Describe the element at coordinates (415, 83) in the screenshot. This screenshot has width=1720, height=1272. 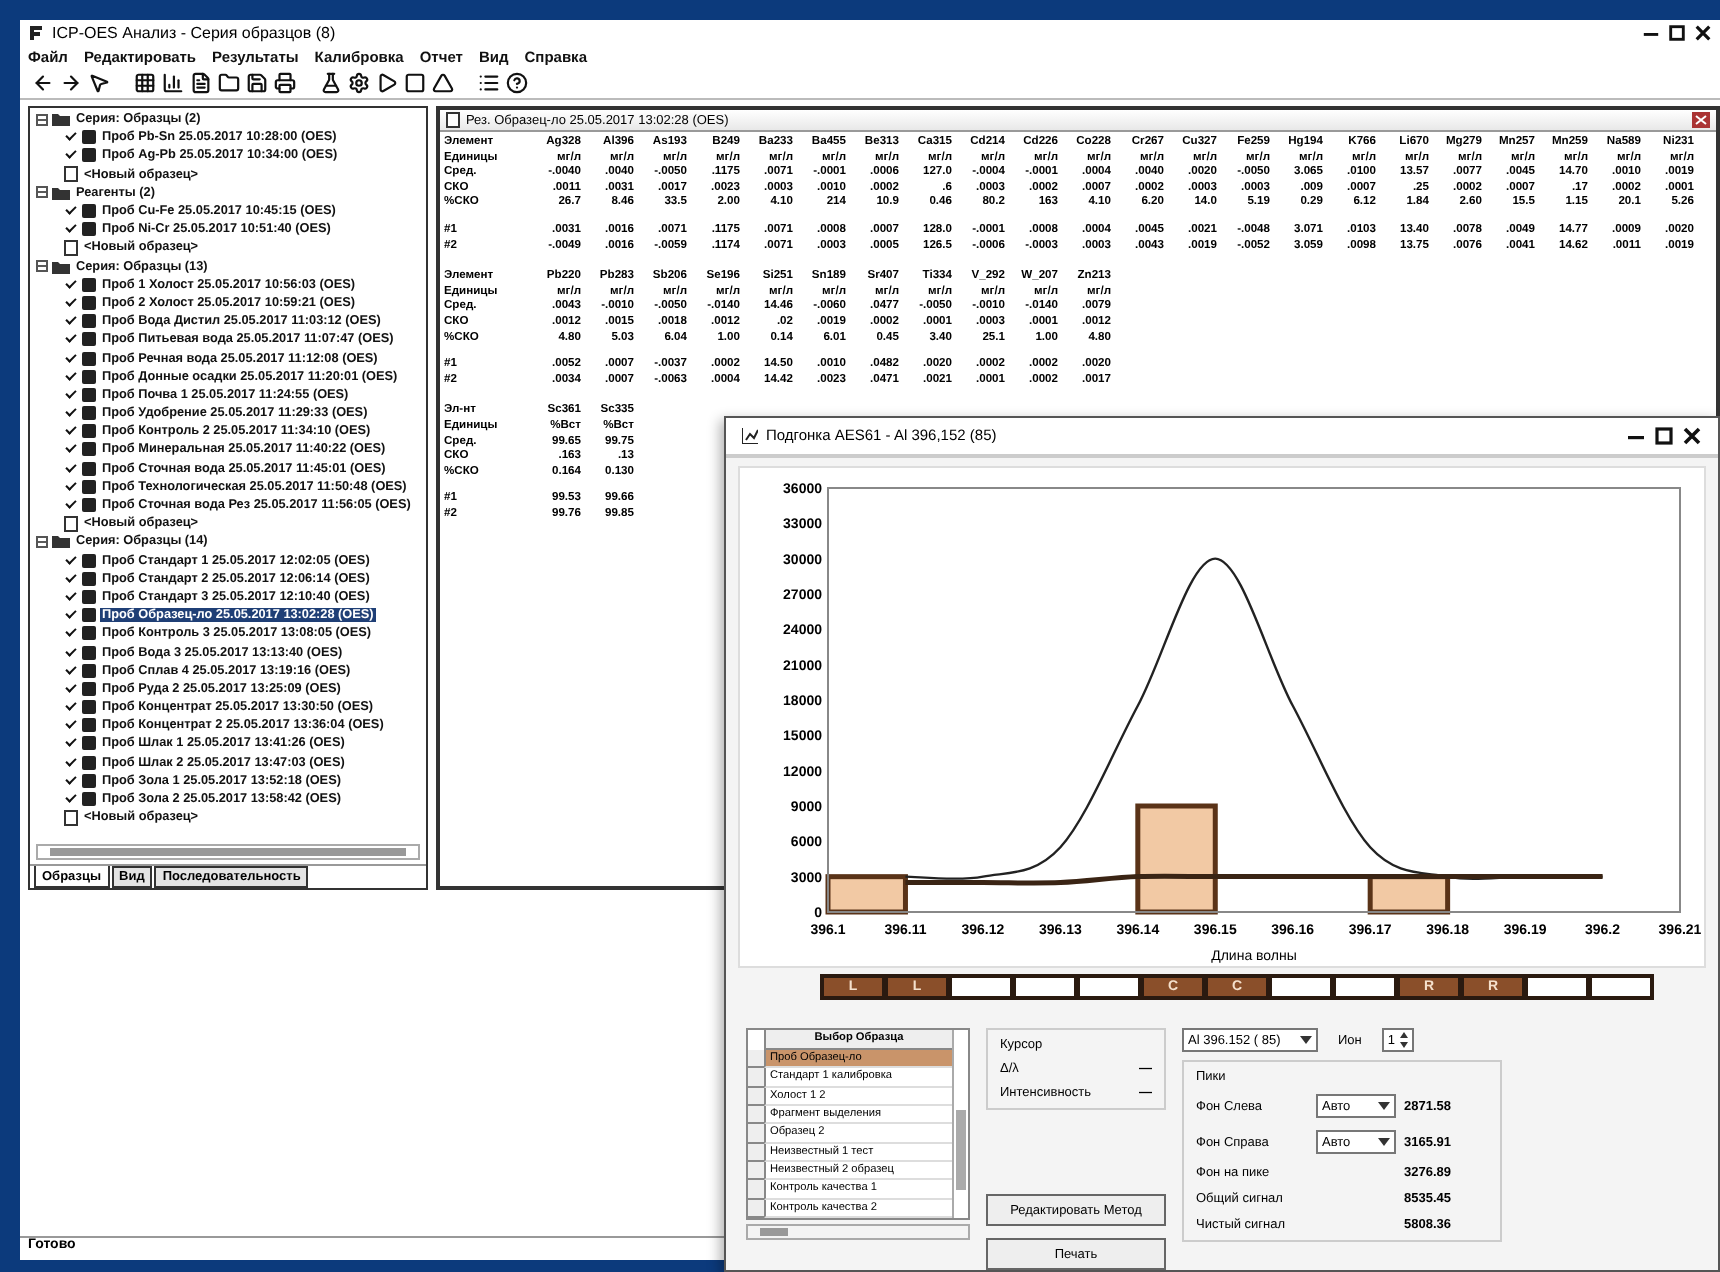
I see `stop-icon` at that location.